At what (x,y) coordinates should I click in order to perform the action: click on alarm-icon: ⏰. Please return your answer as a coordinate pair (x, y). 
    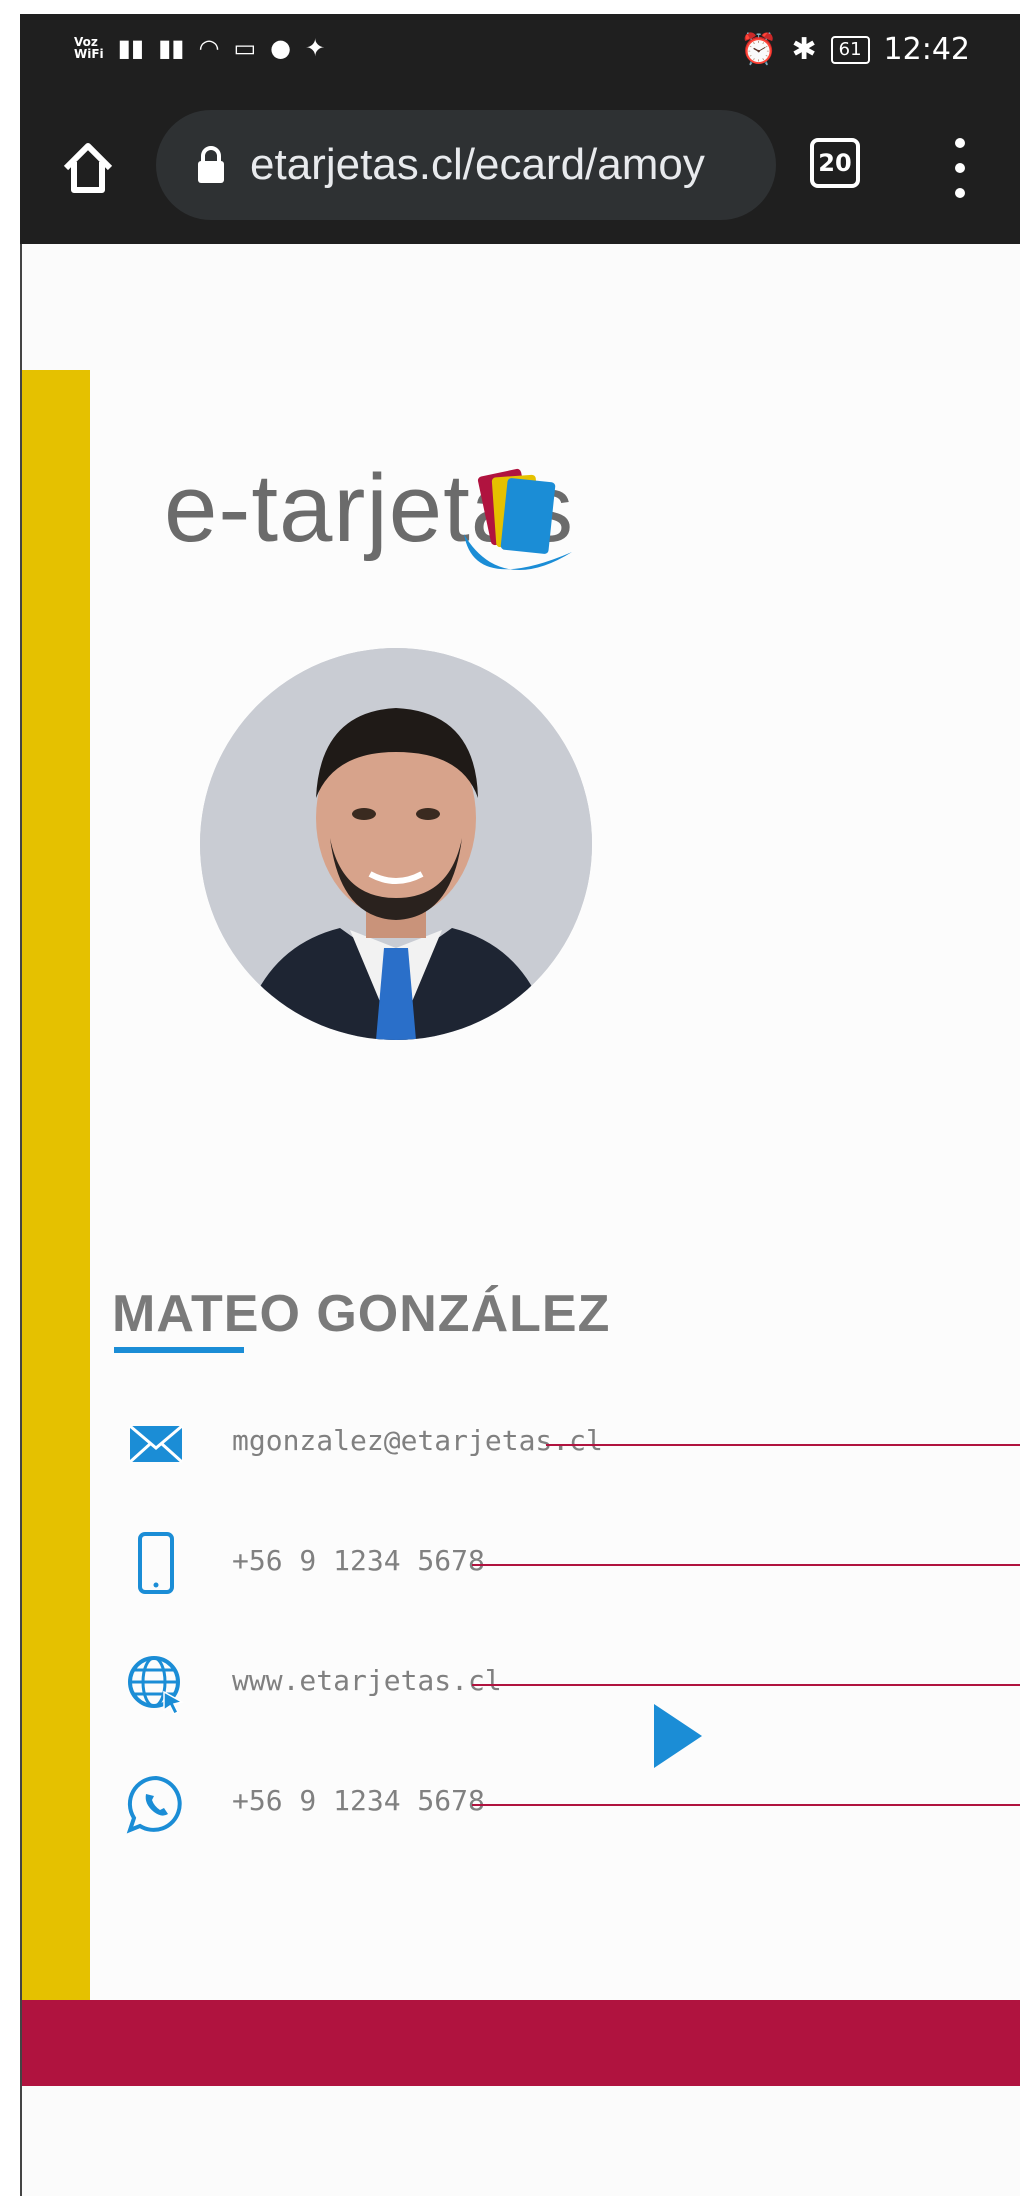
    Looking at the image, I should click on (759, 49).